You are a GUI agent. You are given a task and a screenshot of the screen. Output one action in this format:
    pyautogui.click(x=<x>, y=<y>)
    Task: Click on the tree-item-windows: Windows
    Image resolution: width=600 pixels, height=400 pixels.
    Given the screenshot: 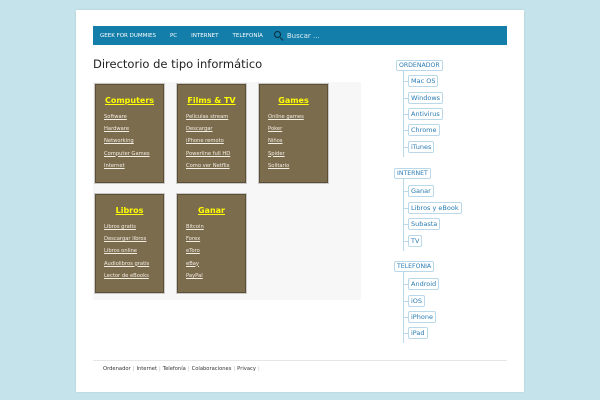 What is the action you would take?
    pyautogui.click(x=426, y=98)
    